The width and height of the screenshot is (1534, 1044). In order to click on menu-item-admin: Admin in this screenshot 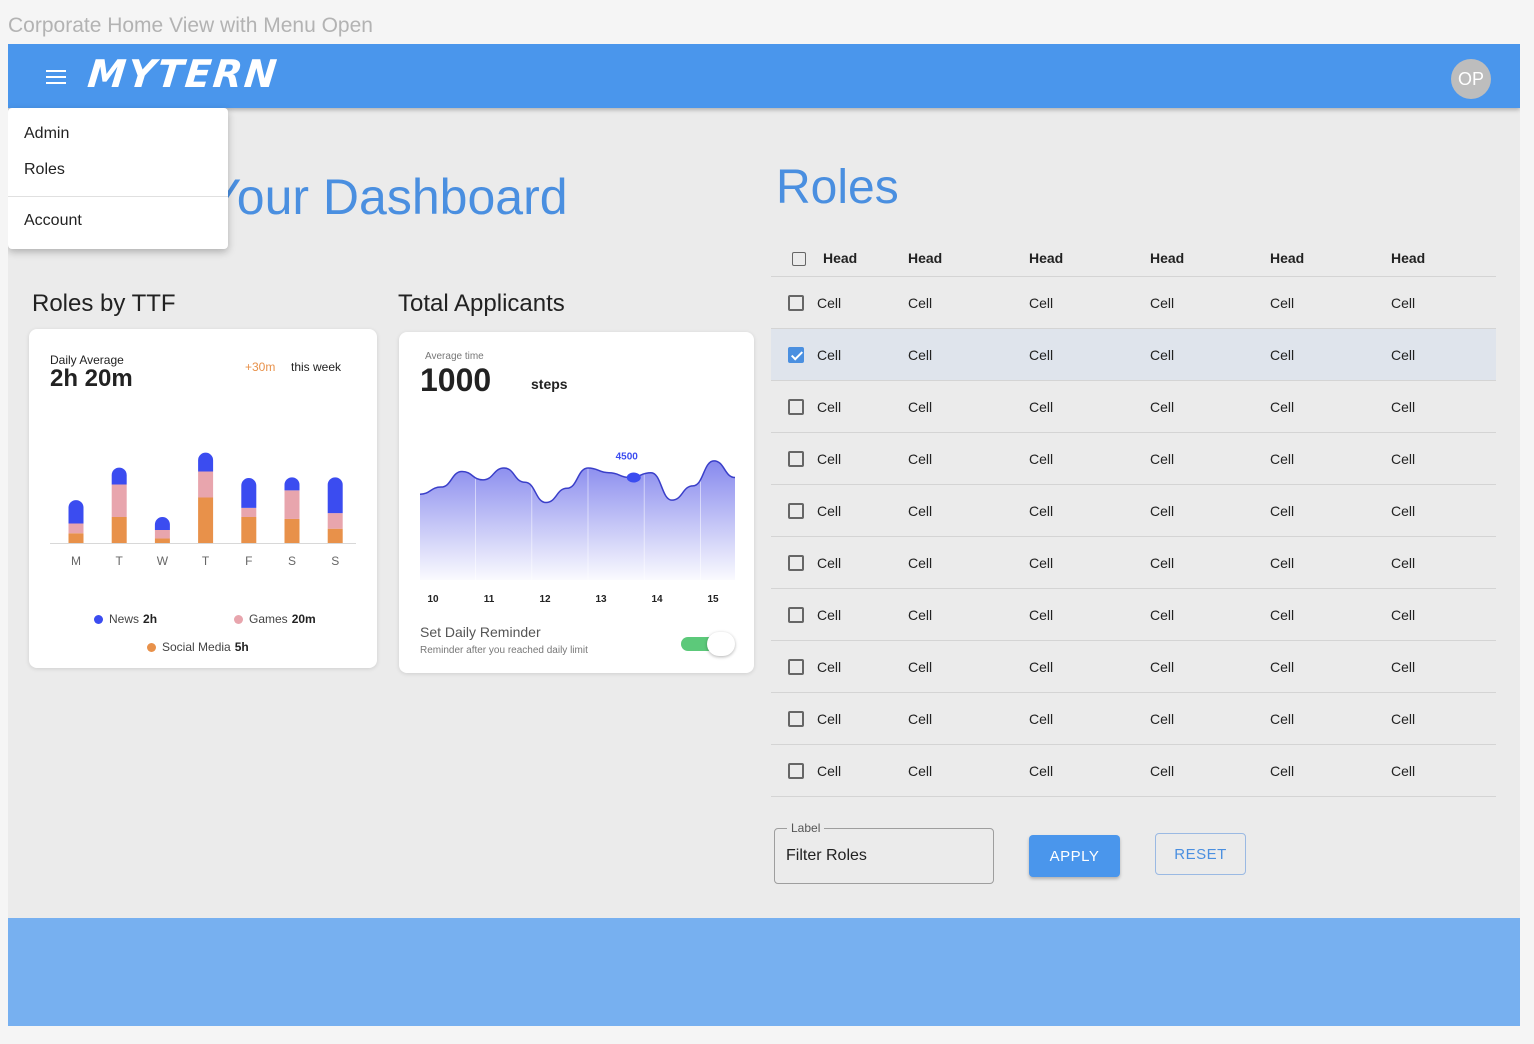, I will do `click(118, 134)`.